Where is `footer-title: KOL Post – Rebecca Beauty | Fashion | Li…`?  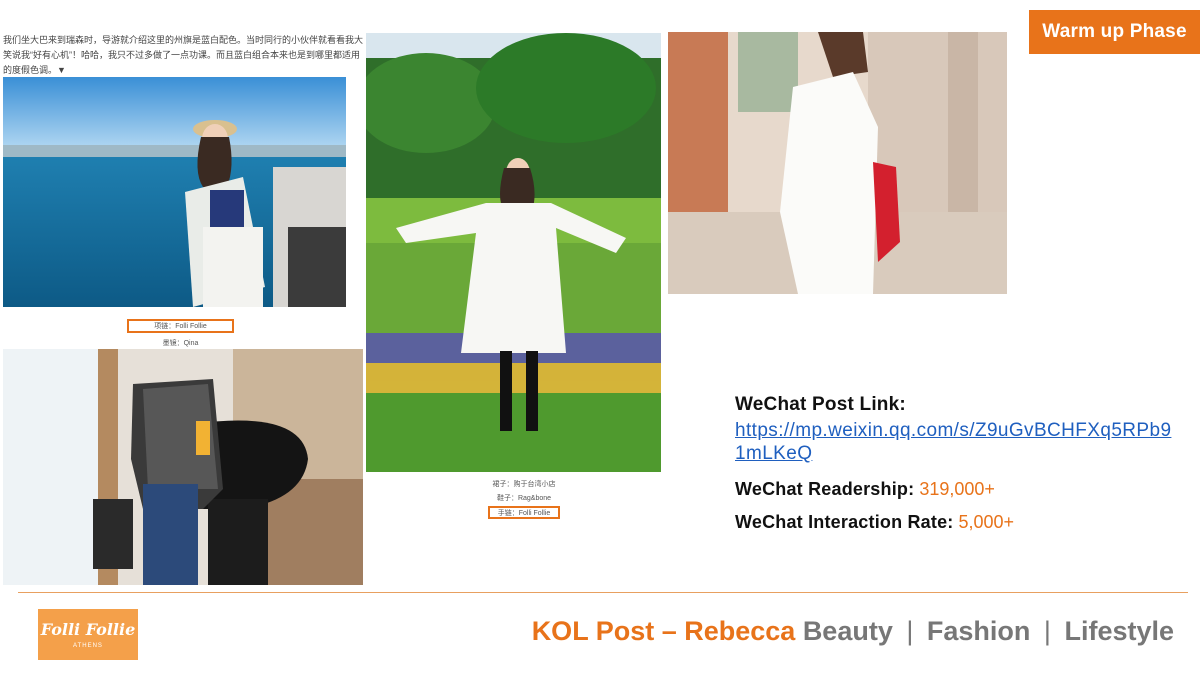 footer-title: KOL Post – Rebecca Beauty | Fashion | Li… is located at coordinates (853, 631).